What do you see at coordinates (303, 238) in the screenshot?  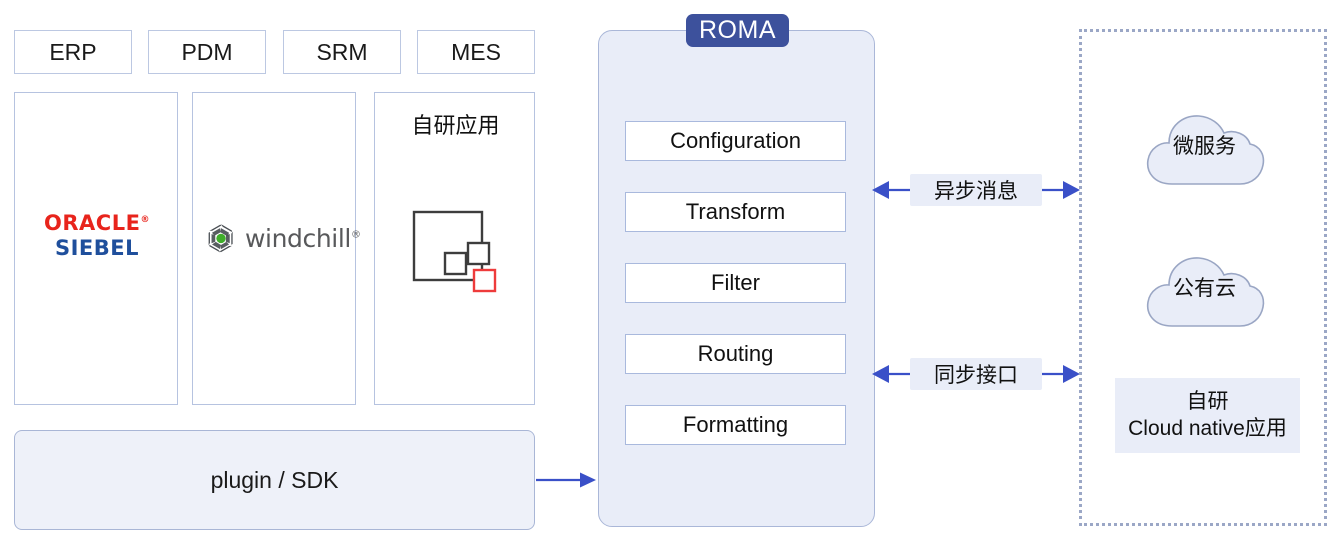 I see `windchill-wordmark: windchill®` at bounding box center [303, 238].